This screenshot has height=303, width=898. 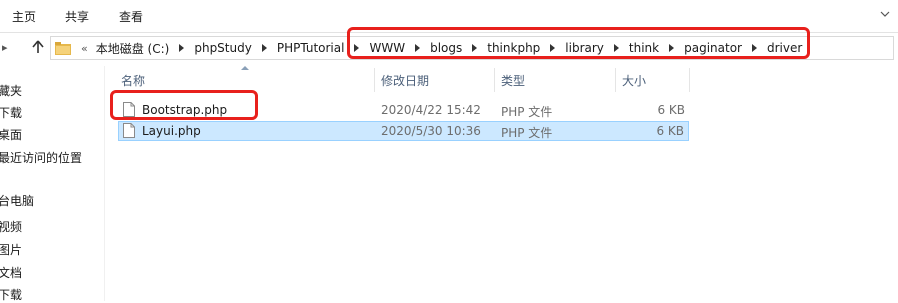 I want to click on nav-item-videos: 视频, so click(x=11, y=226).